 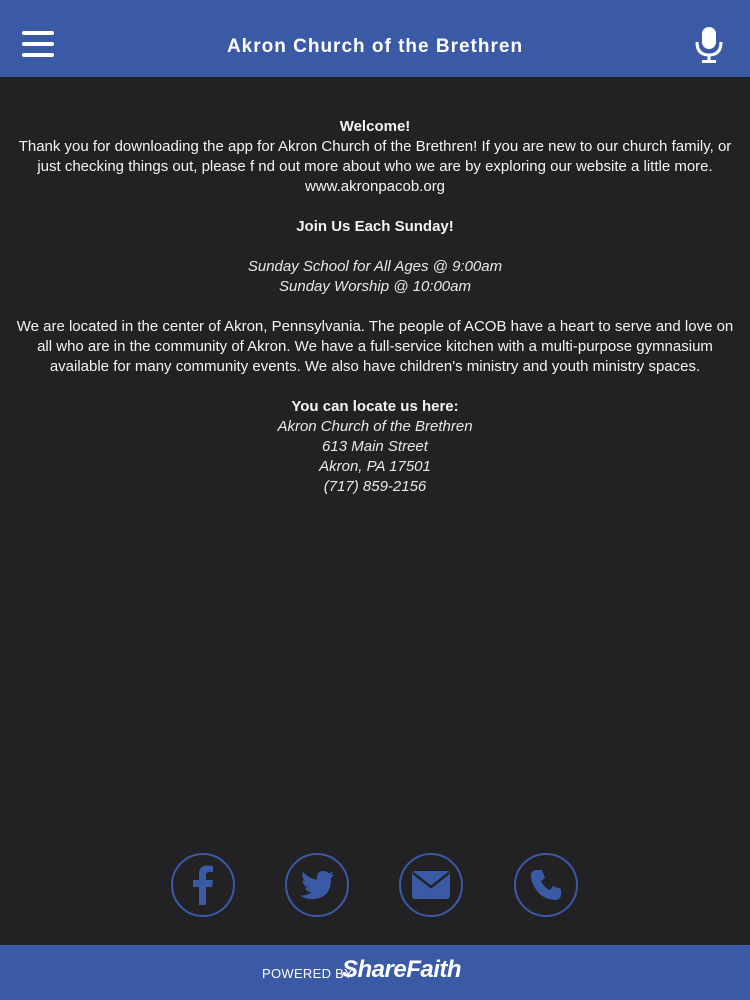 What do you see at coordinates (375, 406) in the screenshot?
I see `locate-heading: You can locate us here:` at bounding box center [375, 406].